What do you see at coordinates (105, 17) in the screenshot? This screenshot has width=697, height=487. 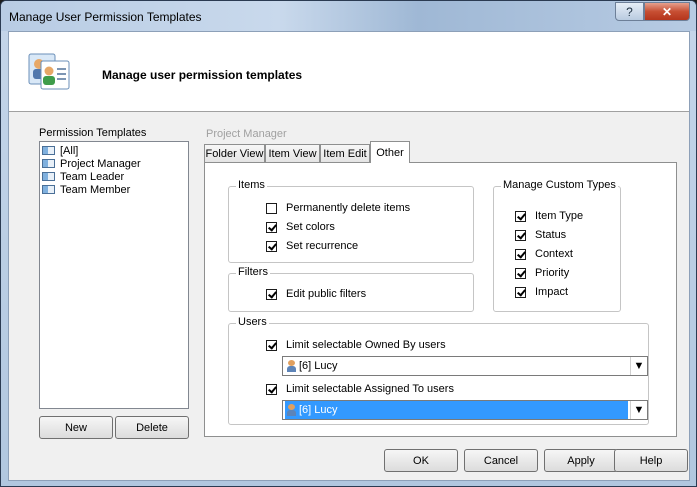 I see `window-title: Manage User Permission Templates` at bounding box center [105, 17].